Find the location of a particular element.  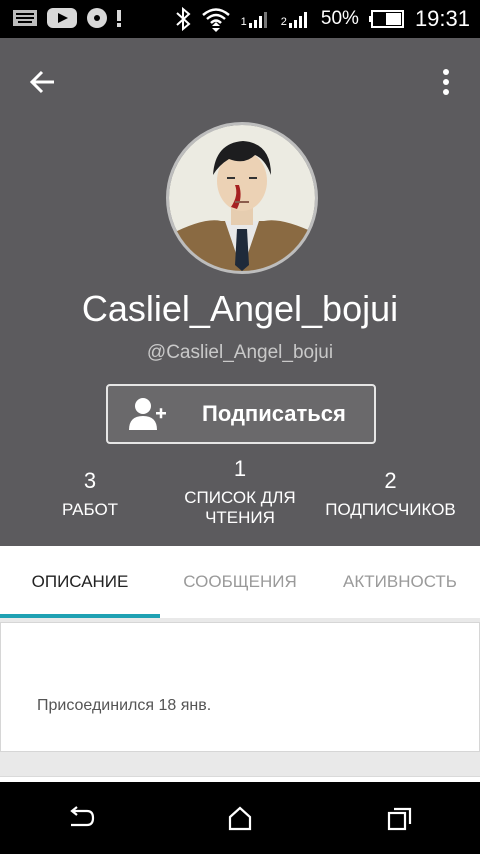

nav-back-button is located at coordinates (80, 818).